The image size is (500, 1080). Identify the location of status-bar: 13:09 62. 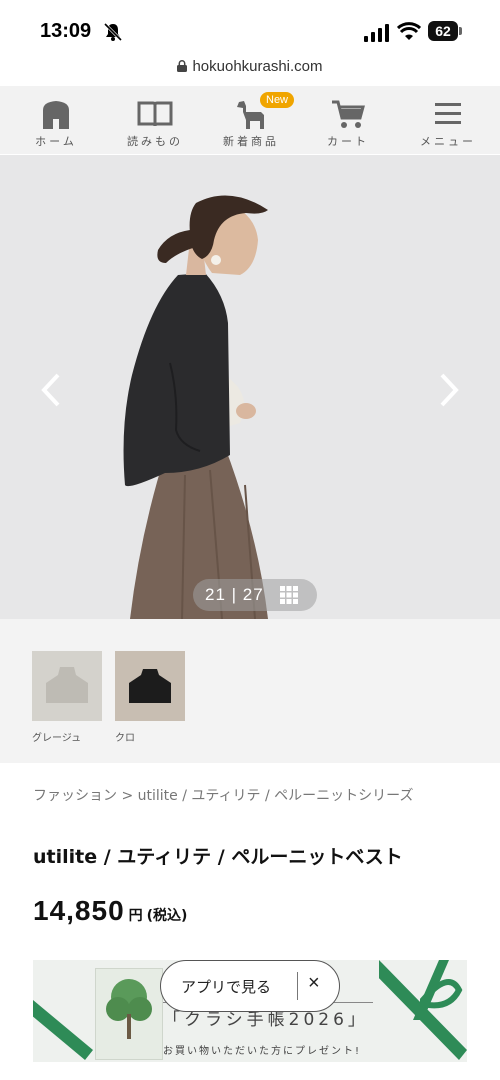
(250, 29).